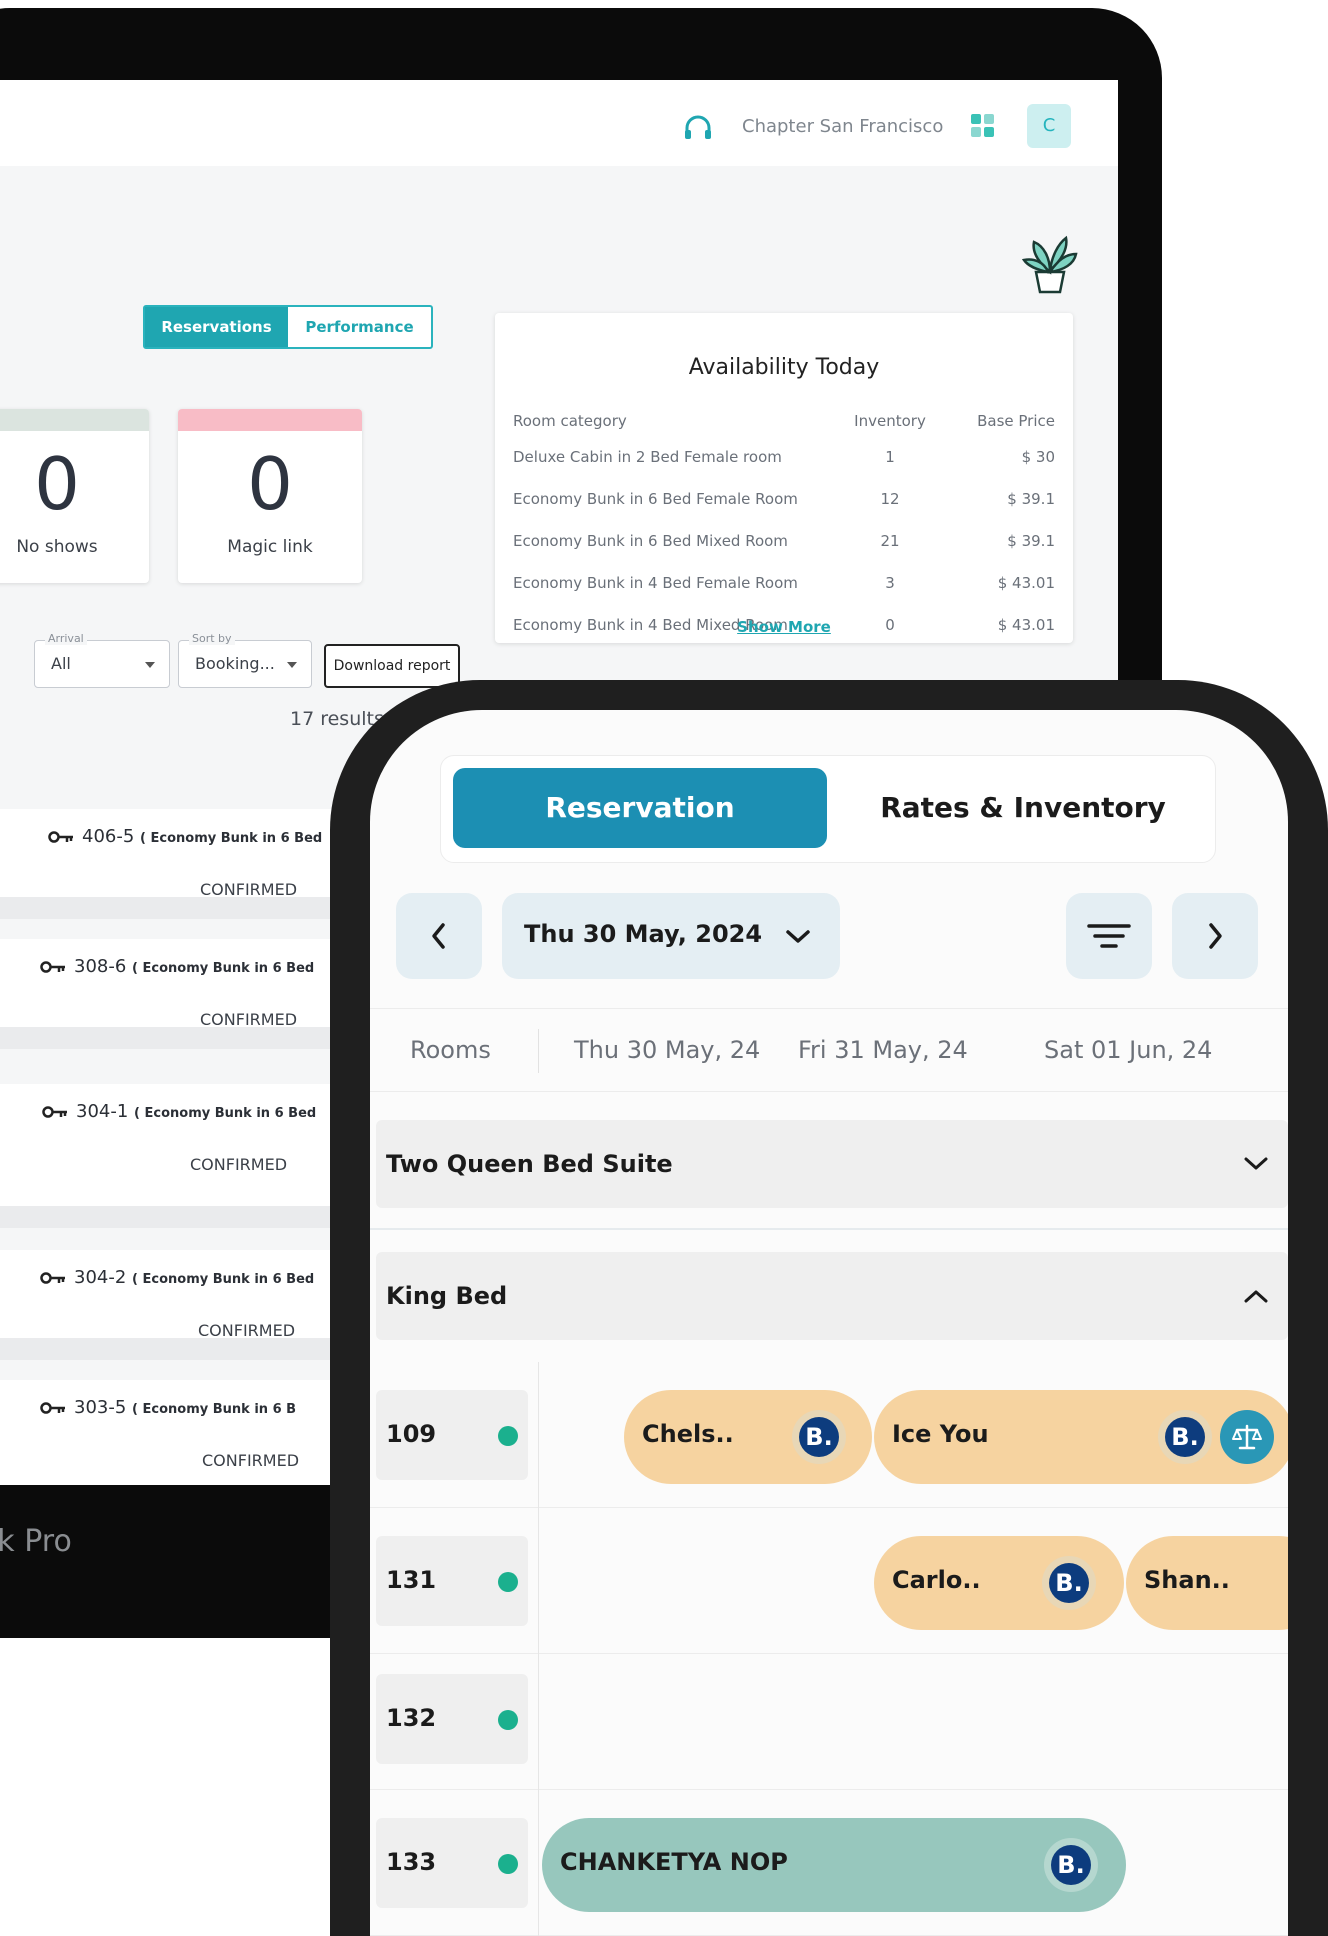 This screenshot has width=1328, height=1936. What do you see at coordinates (270, 547) in the screenshot?
I see `stat-label: Magic link` at bounding box center [270, 547].